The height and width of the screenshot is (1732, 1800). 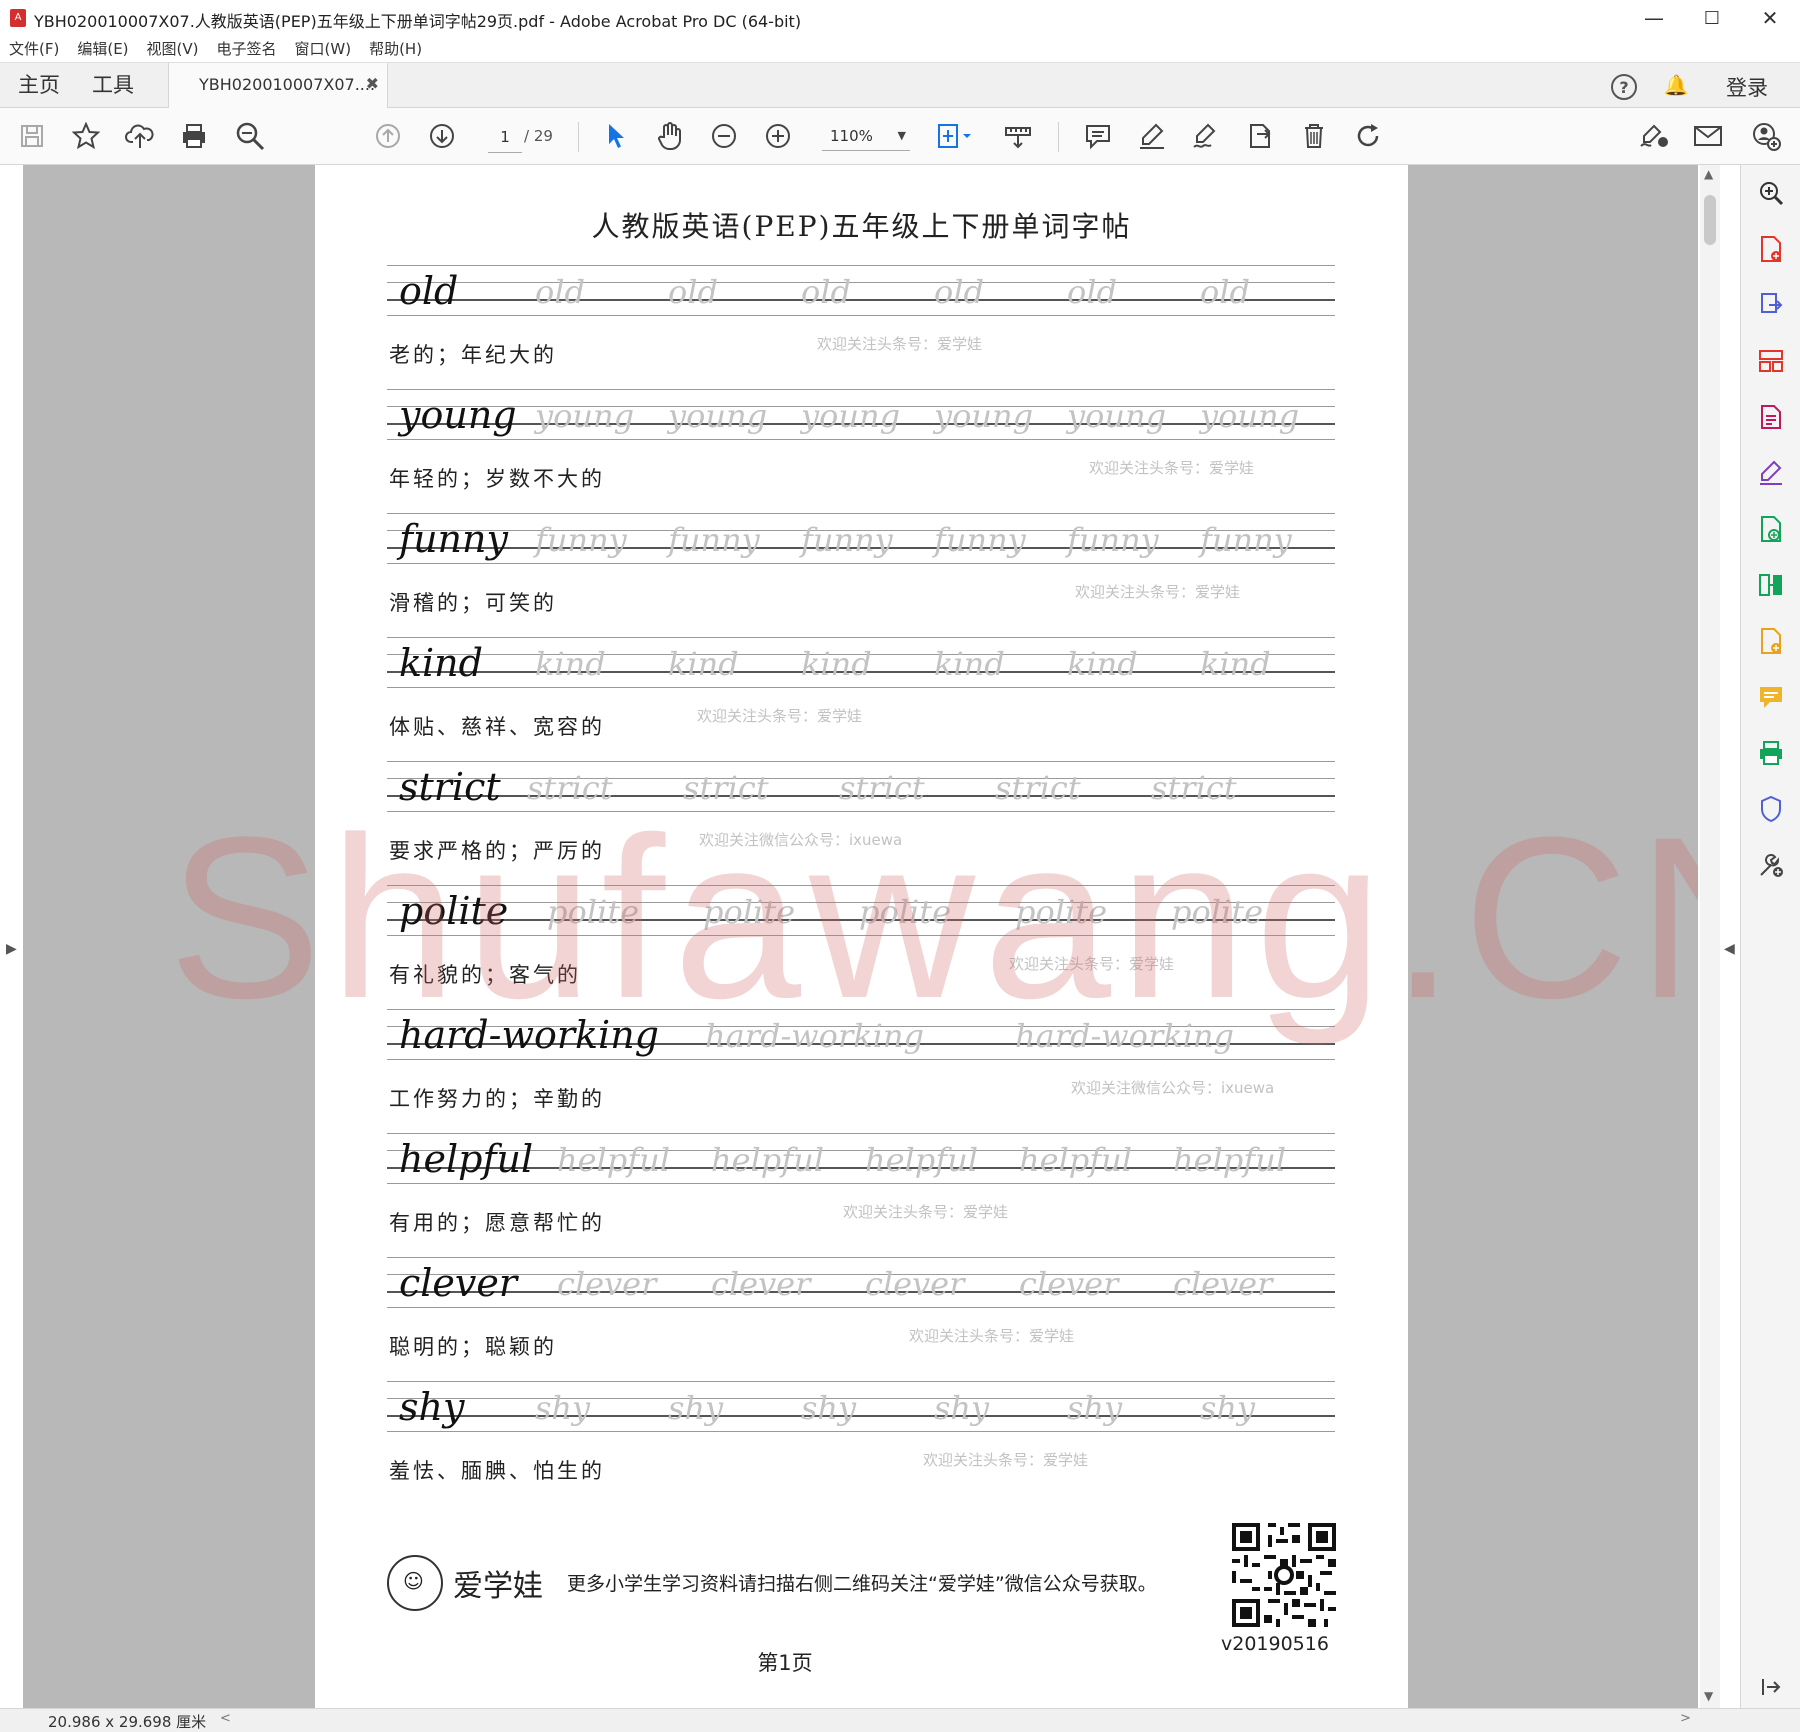 What do you see at coordinates (1771, 473) in the screenshot?
I see `request-signature-icon` at bounding box center [1771, 473].